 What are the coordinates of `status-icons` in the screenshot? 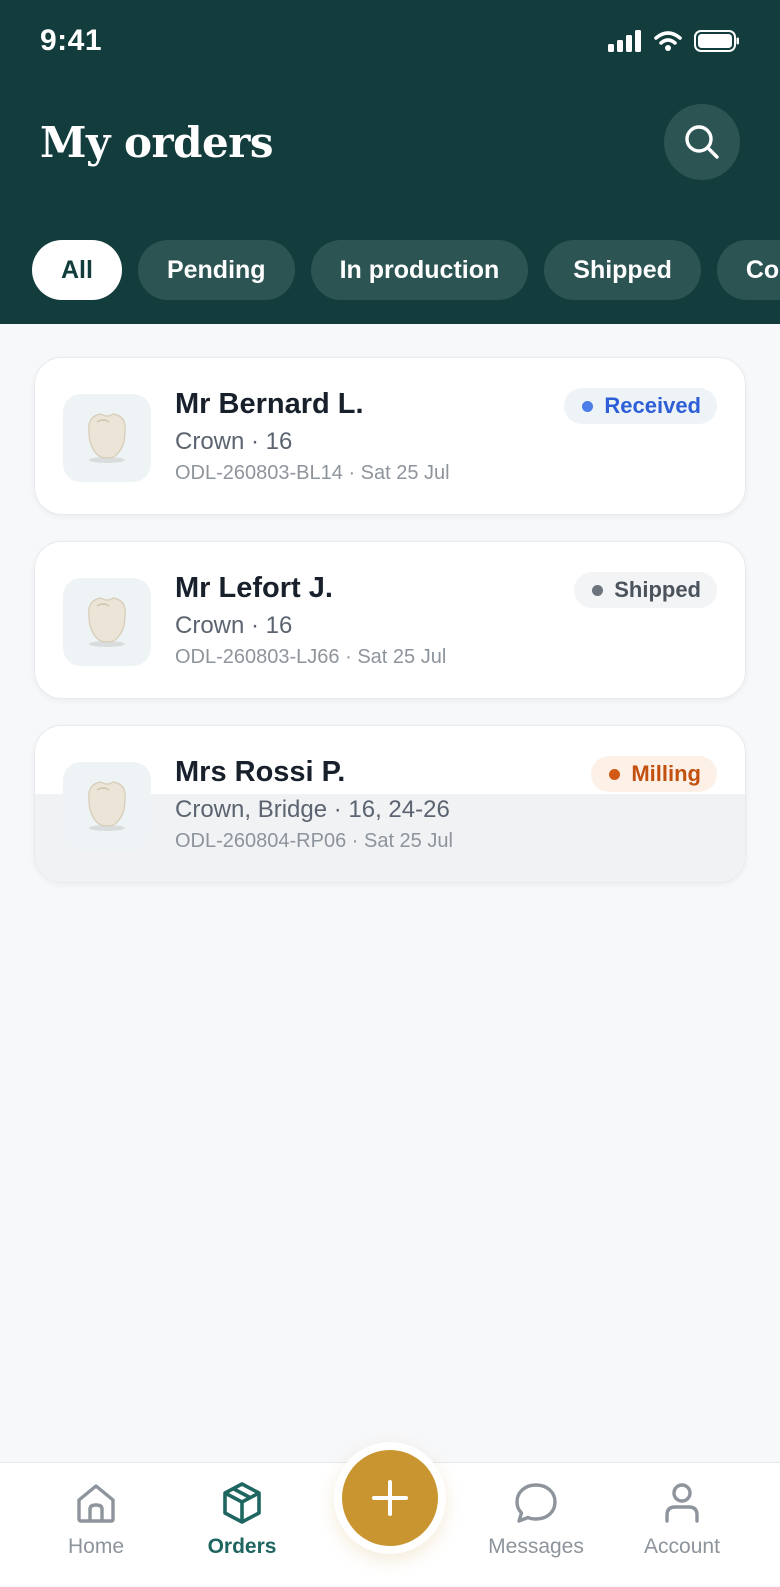 It's located at (674, 41).